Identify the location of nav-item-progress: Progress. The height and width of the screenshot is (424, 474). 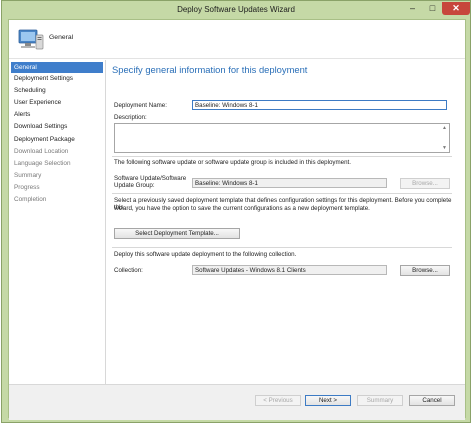
(27, 187).